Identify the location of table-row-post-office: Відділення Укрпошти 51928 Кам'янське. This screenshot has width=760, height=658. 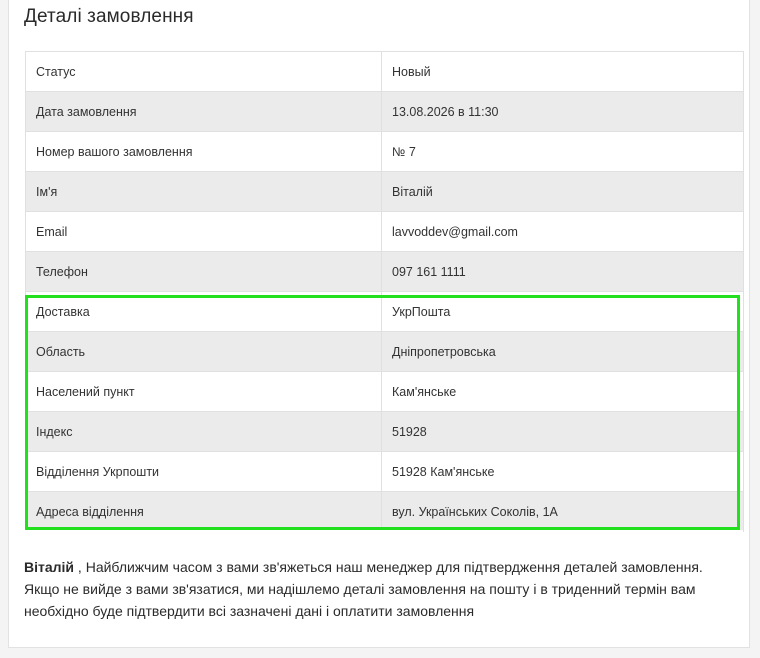
(384, 471).